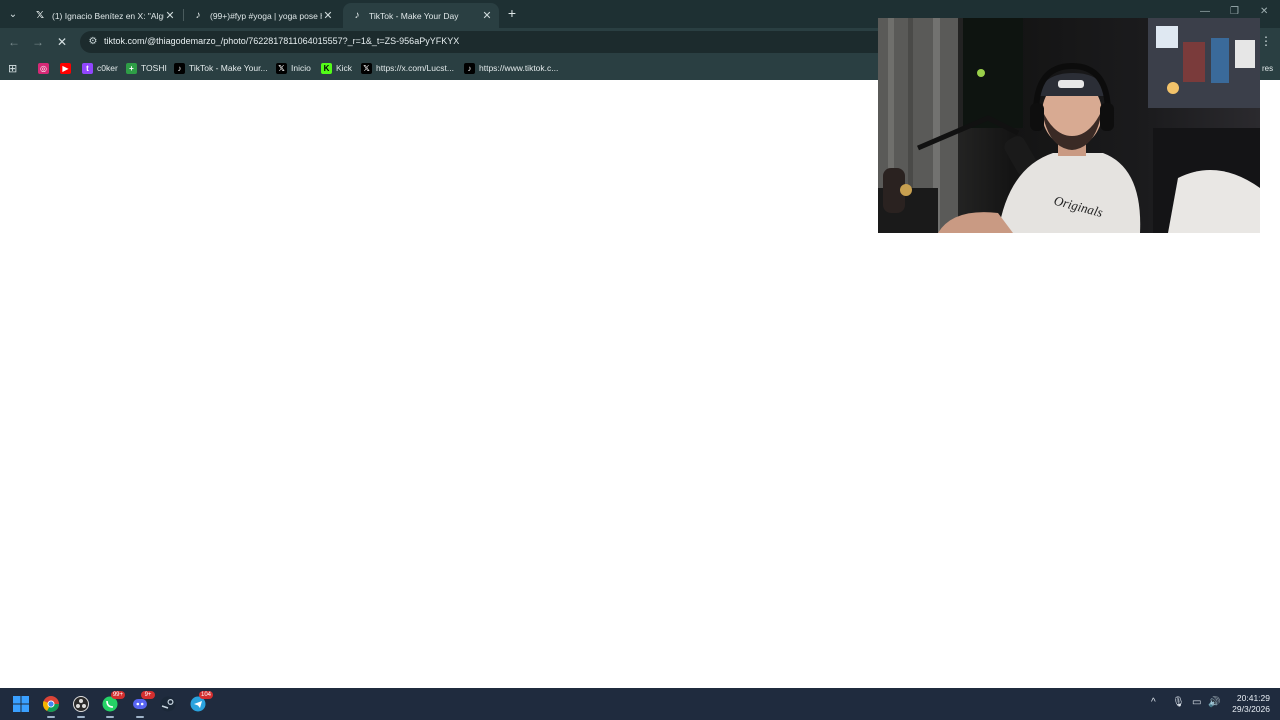 The width and height of the screenshot is (1280, 720). Describe the element at coordinates (640, 704) in the screenshot. I see `windows-taskbar: 99+ 9+ 104 ^ 🎙 ▭ 🔊 20:41:29 29/3/2026` at that location.